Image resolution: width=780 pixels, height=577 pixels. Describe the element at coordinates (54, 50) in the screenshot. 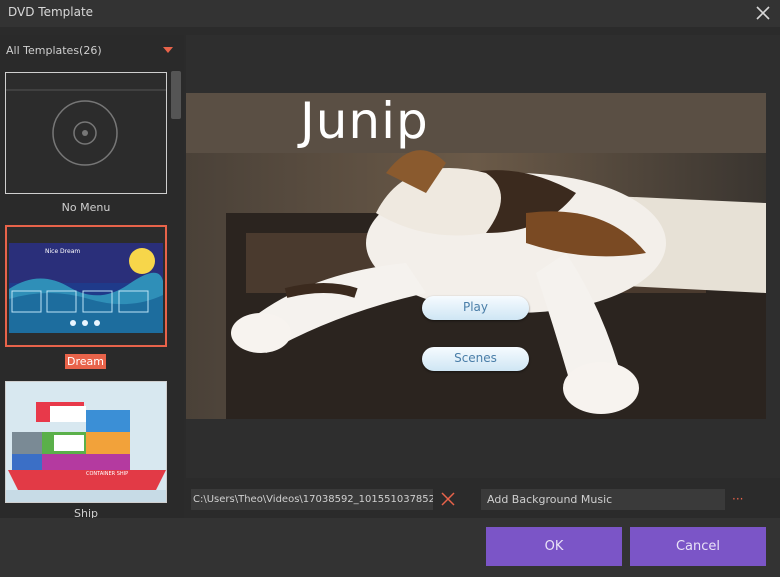

I see `template-filter-select: All Templates(26)` at that location.